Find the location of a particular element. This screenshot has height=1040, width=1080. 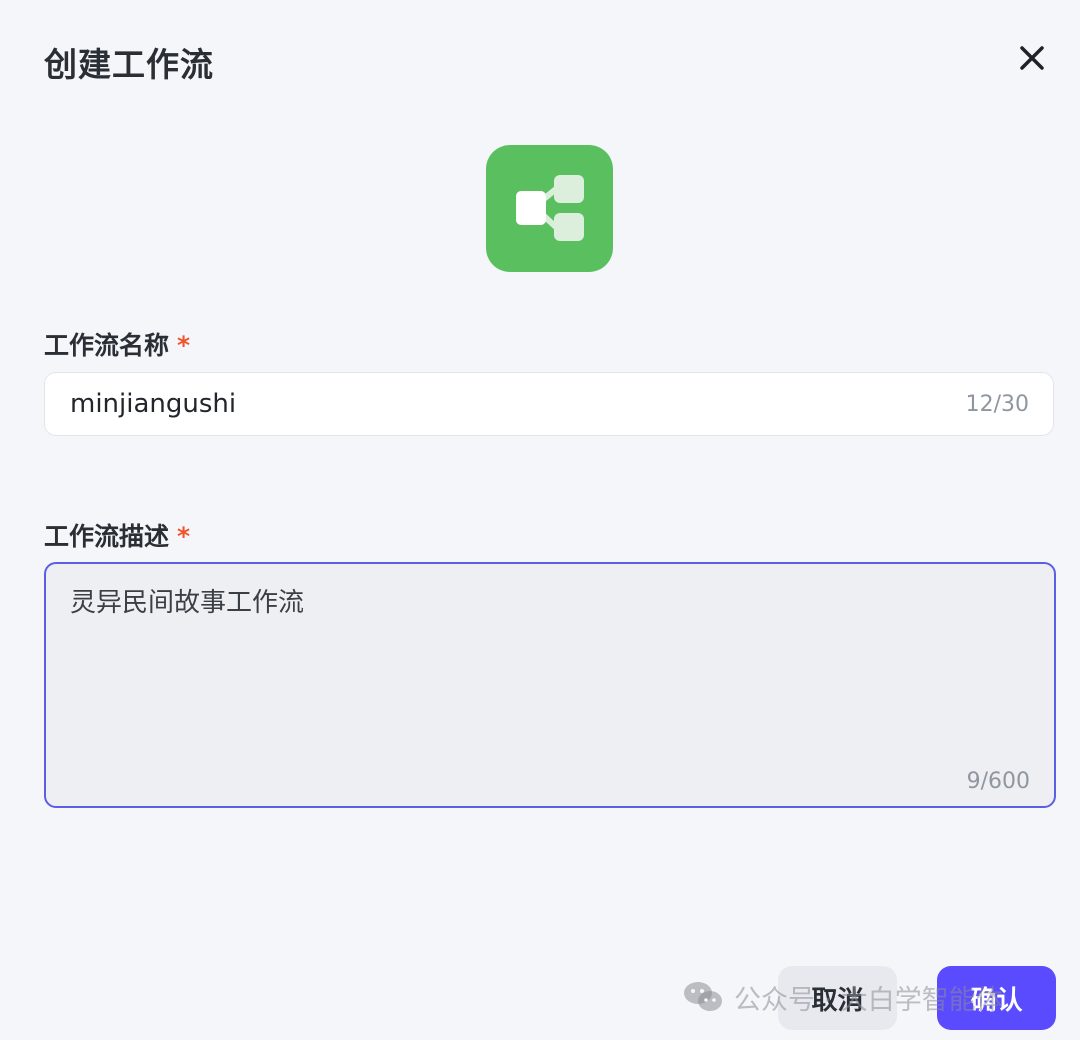

workflow-desc-value: 灵异民间故事工作流 is located at coordinates (187, 603).